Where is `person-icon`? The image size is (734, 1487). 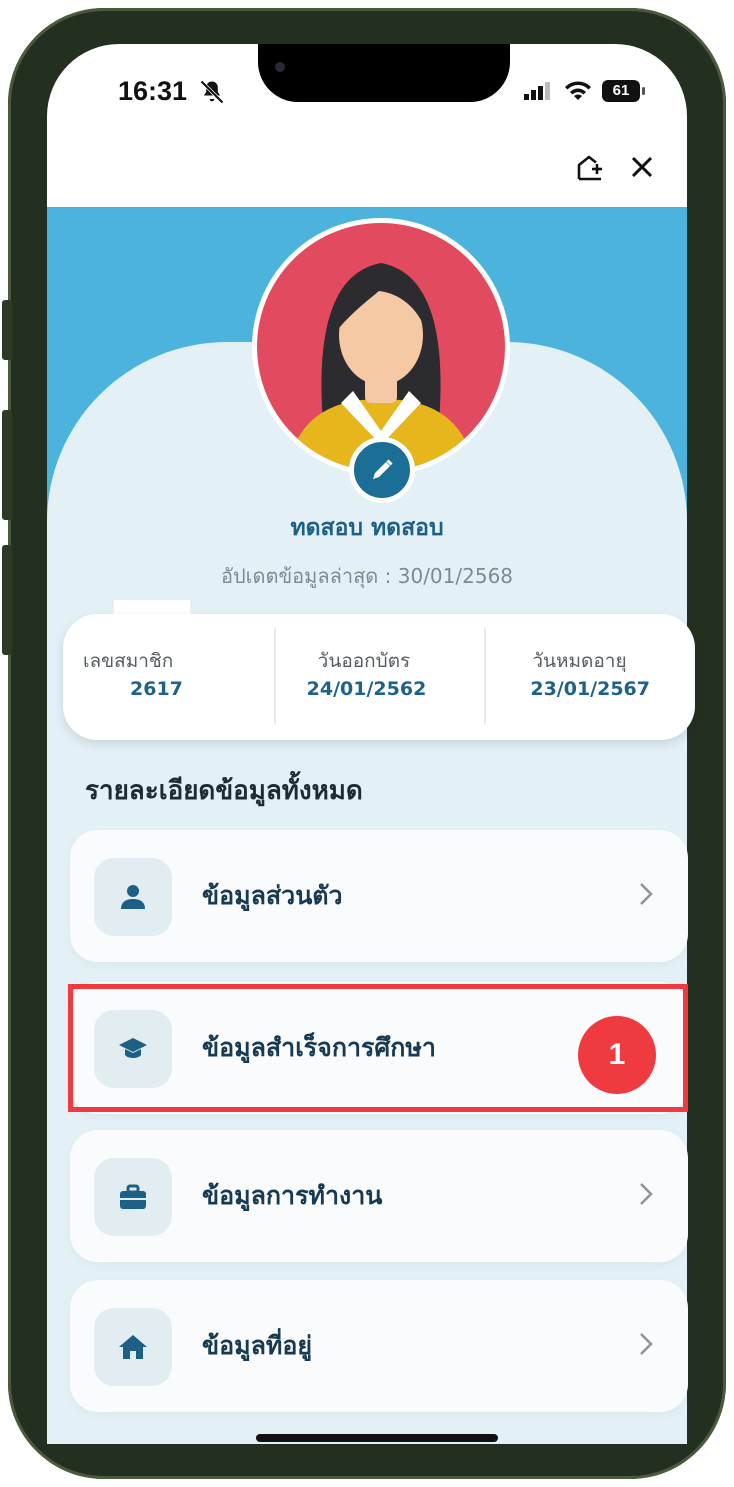
person-icon is located at coordinates (133, 897).